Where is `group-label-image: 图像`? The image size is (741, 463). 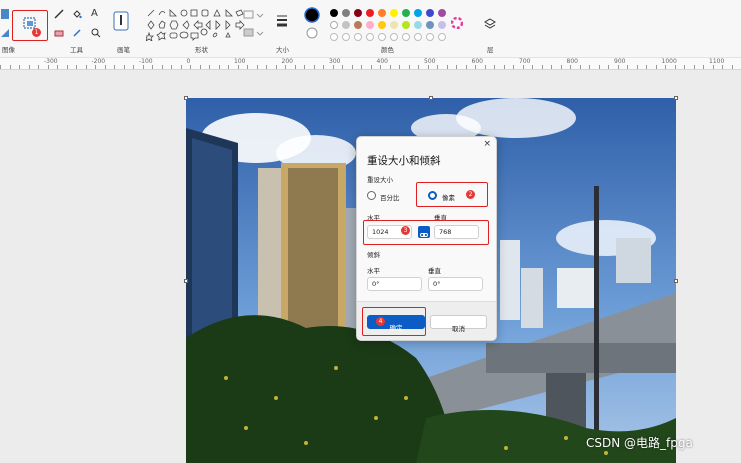 group-label-image: 图像 is located at coordinates (8, 50).